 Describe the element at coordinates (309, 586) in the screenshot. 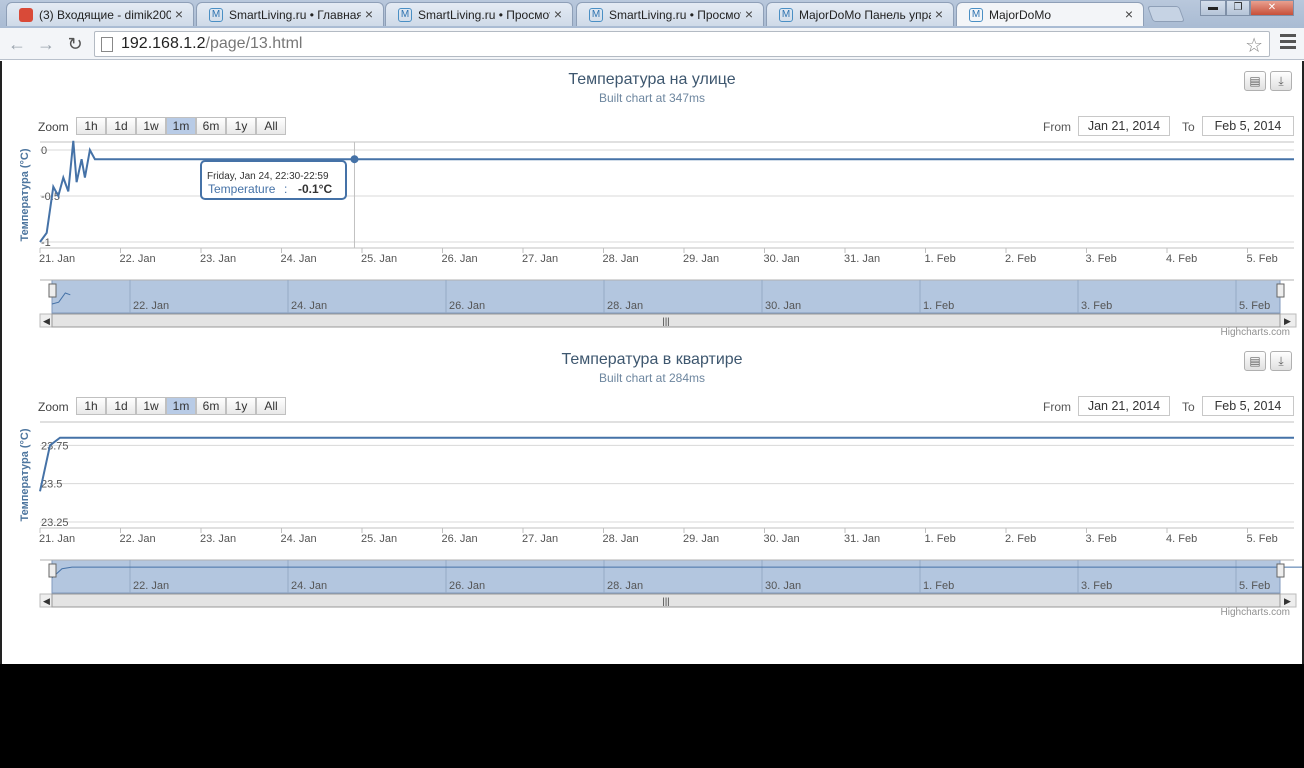

I see `navigator-tick-label: 24. Jan` at that location.